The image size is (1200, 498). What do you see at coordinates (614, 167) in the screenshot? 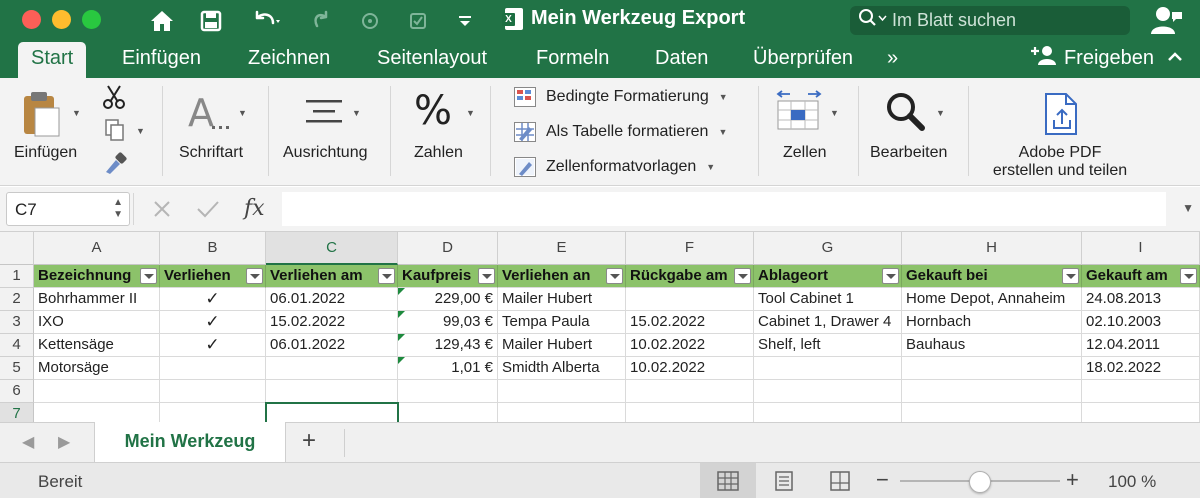
I see `cell-styles-button: Zellenformatvorlagen ▼` at bounding box center [614, 167].